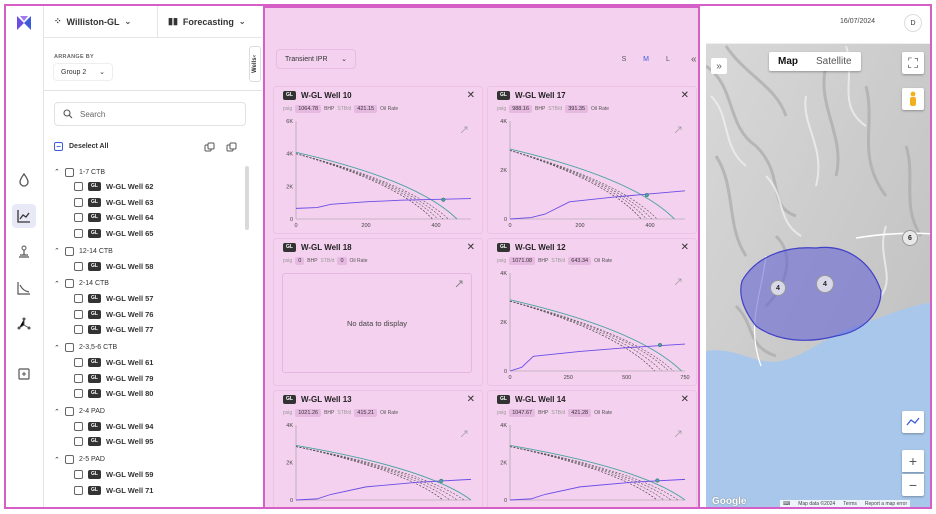 The image size is (936, 514). Describe the element at coordinates (247, 198) in the screenshot. I see `scrollbar` at that location.